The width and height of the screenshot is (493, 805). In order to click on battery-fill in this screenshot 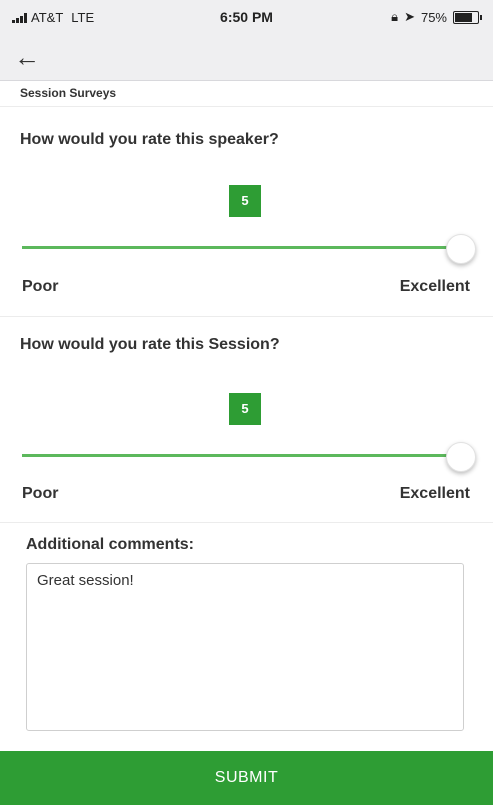, I will do `click(463, 17)`.